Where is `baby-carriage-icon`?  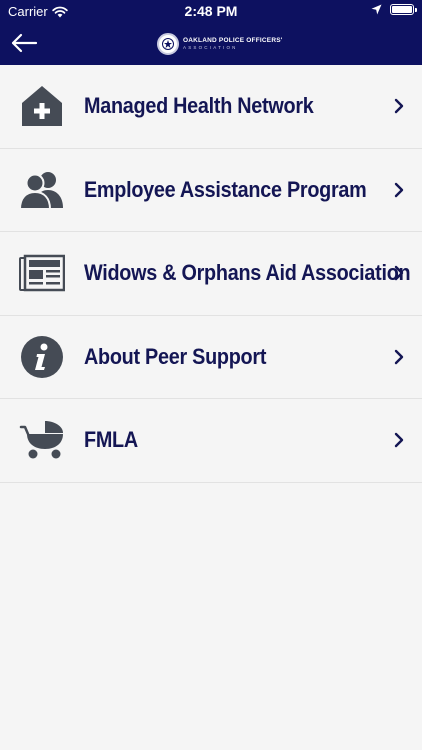
baby-carriage-icon is located at coordinates (42, 440).